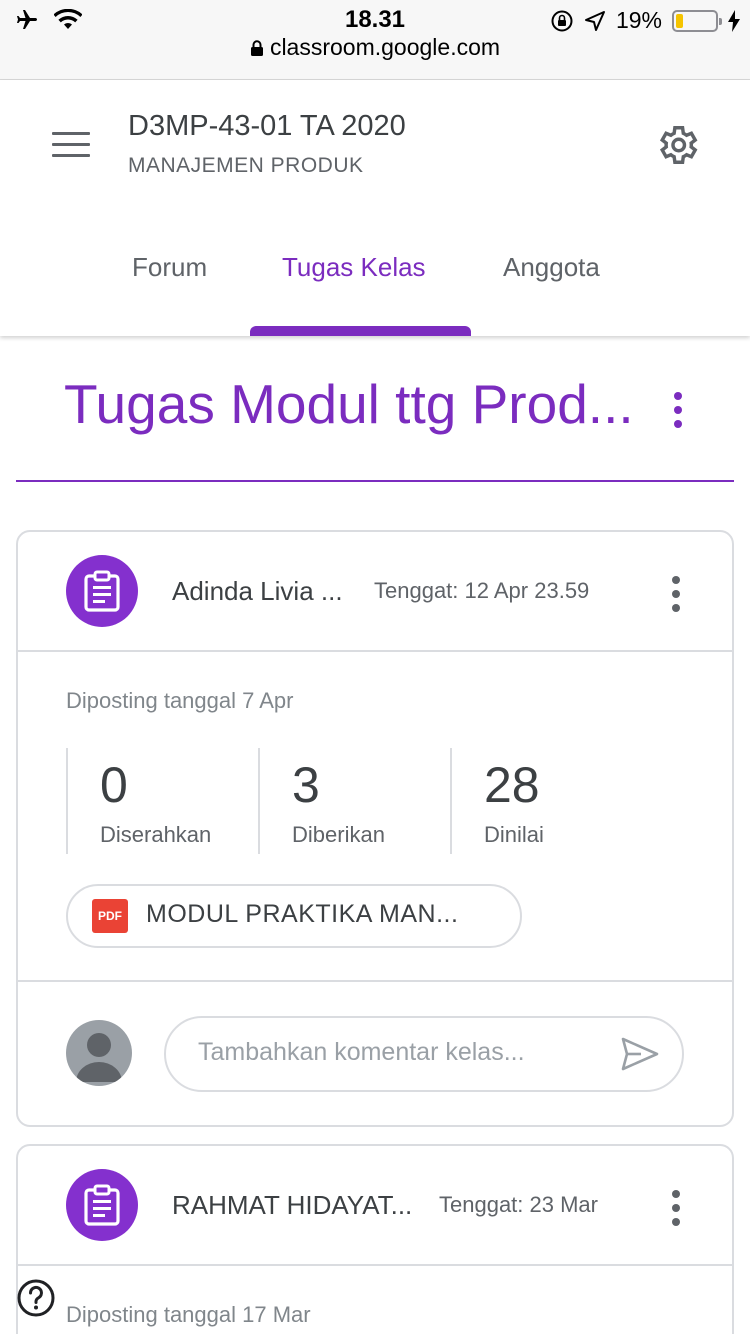 Image resolution: width=750 pixels, height=1334 pixels. I want to click on stat-diberikan: 3 Diberikan, so click(354, 801).